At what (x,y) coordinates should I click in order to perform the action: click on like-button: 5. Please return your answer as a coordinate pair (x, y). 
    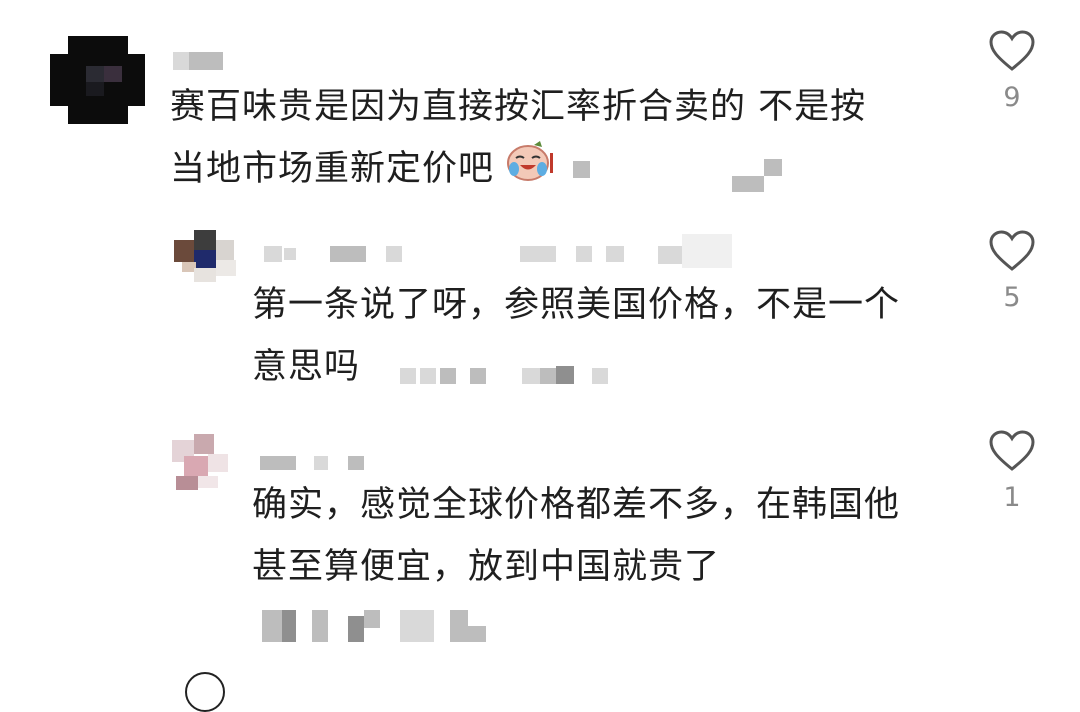
    Looking at the image, I should click on (1012, 271).